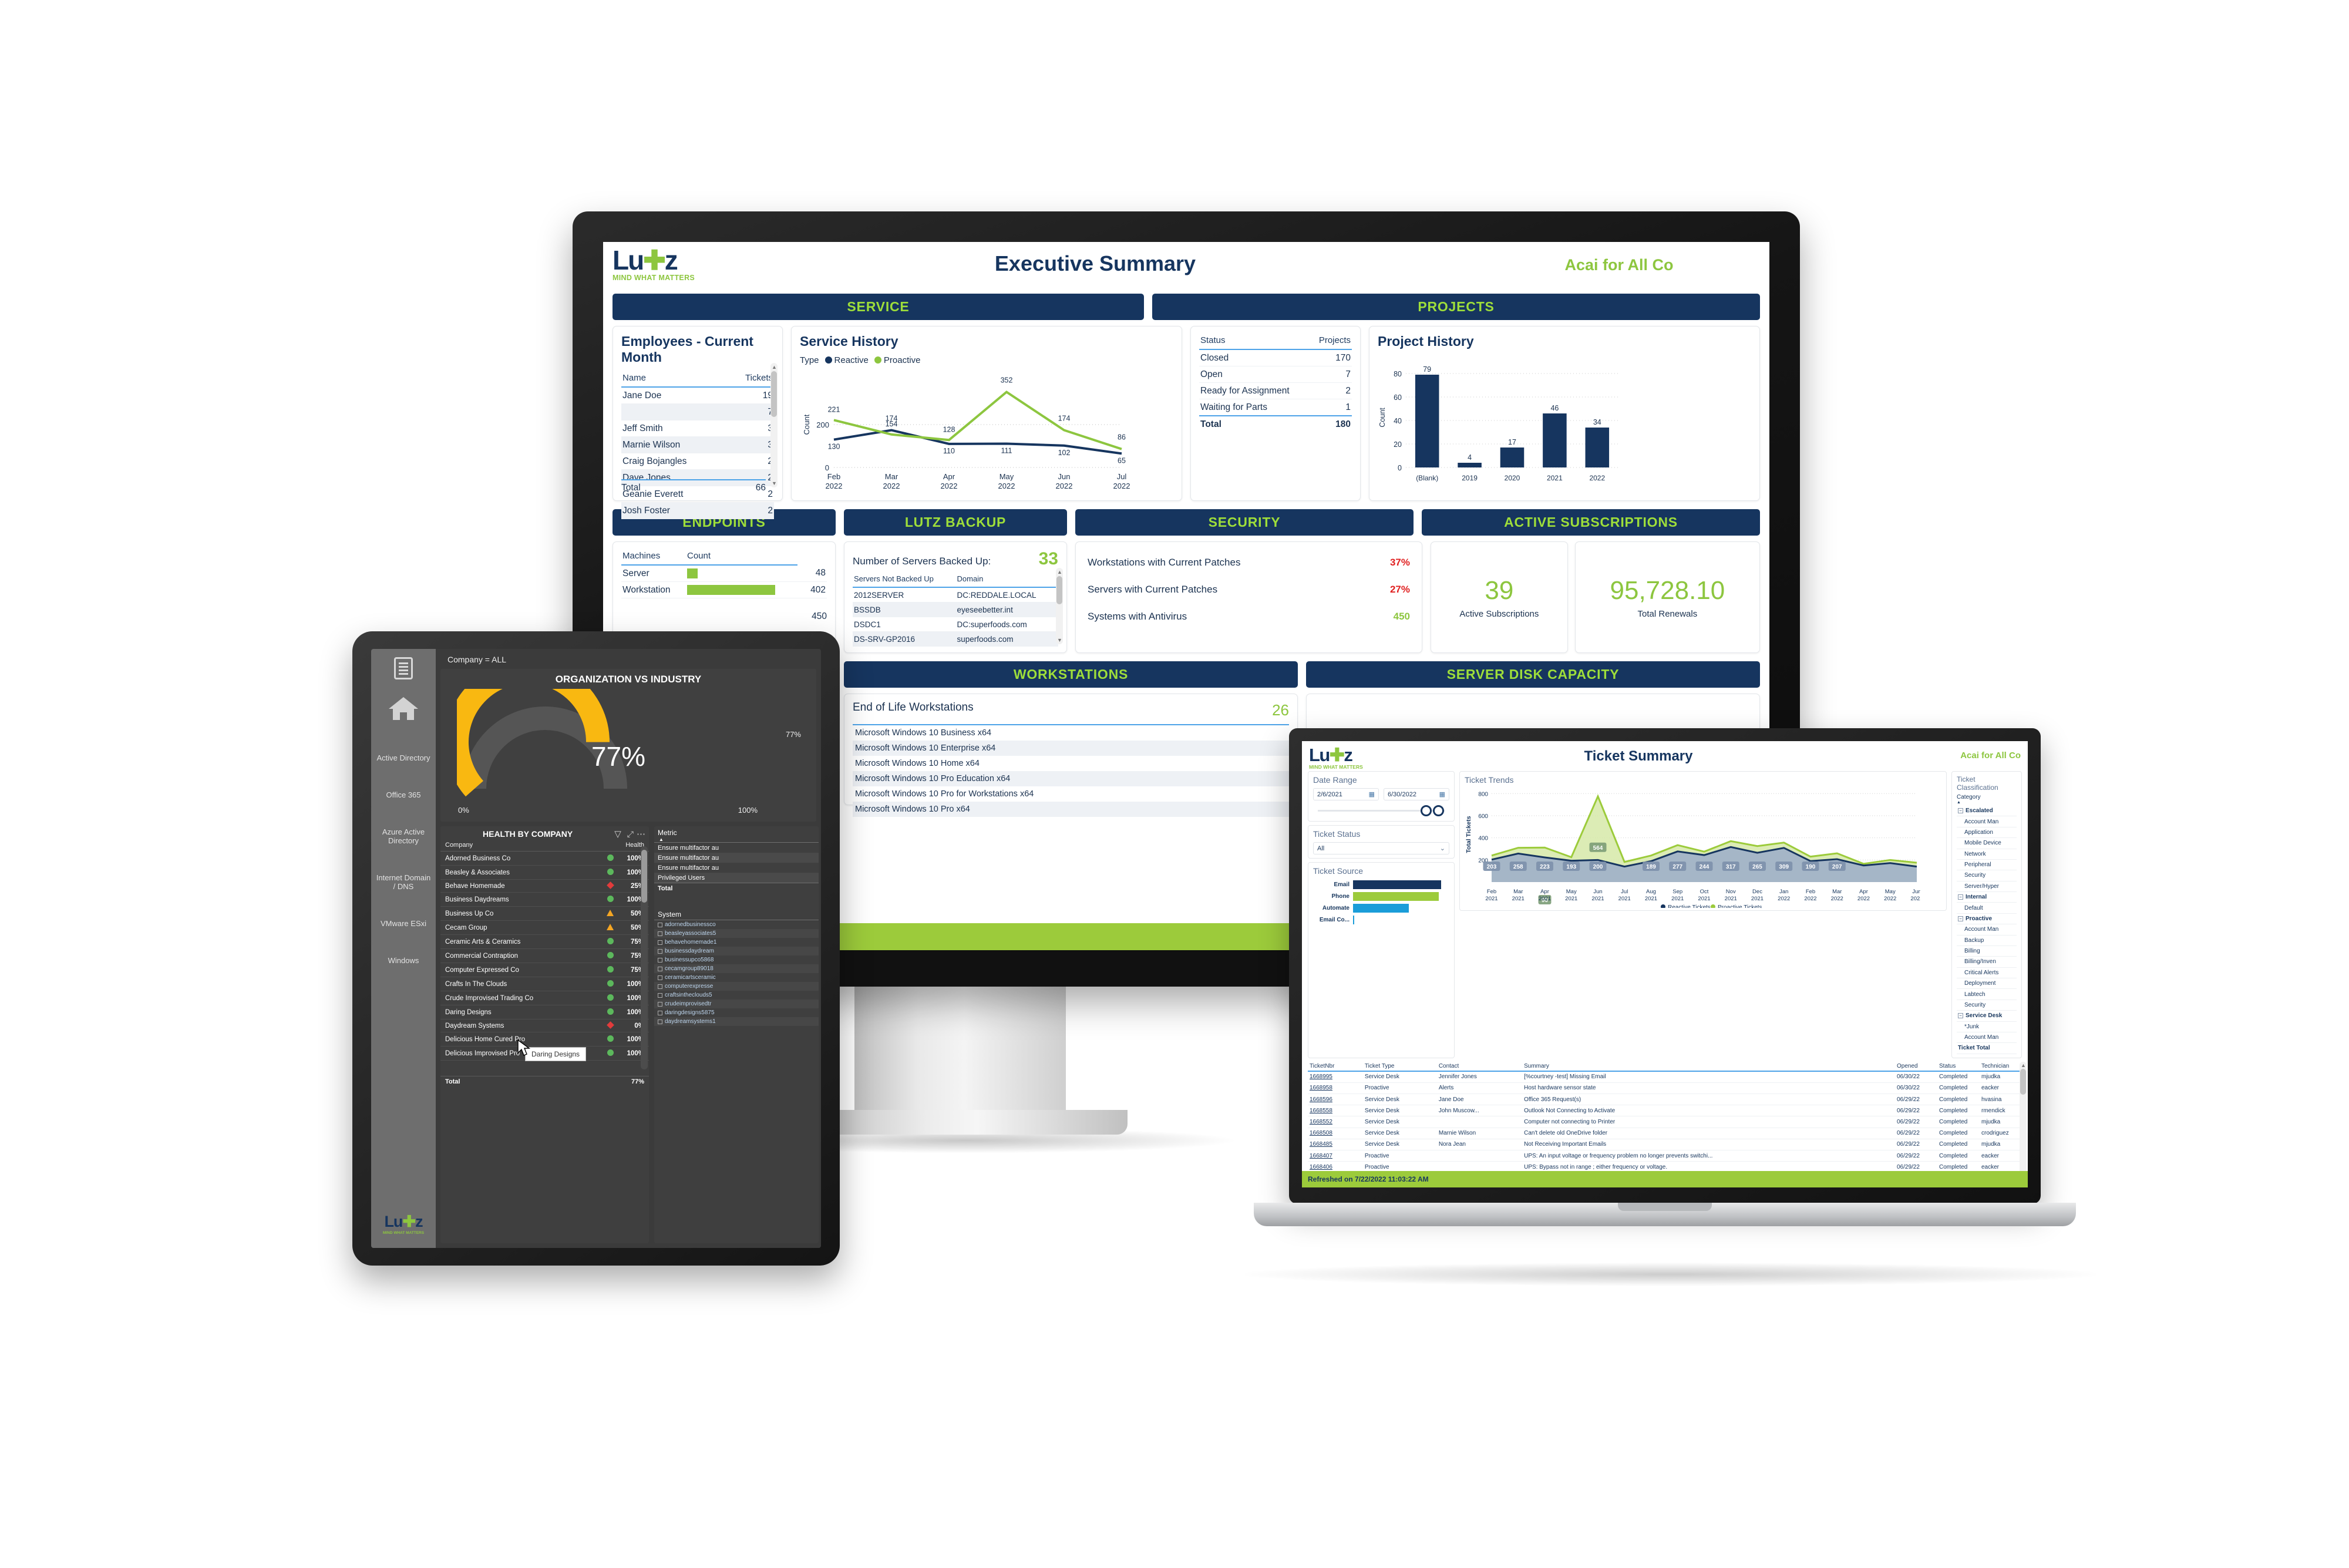 This screenshot has width=2349, height=1568. I want to click on tree-item: Deployment, so click(1987, 984).